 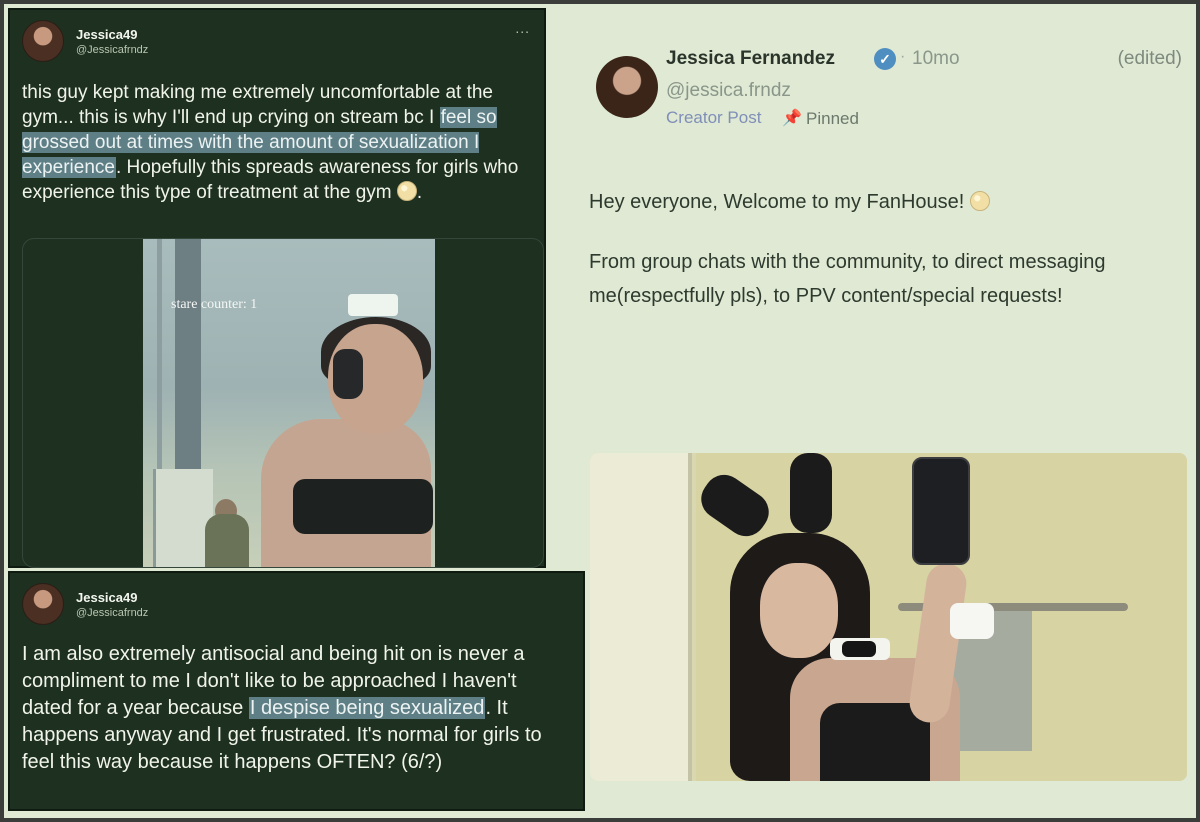 What do you see at coordinates (728, 91) in the screenshot?
I see `user-handle: @jessica.frndz` at bounding box center [728, 91].